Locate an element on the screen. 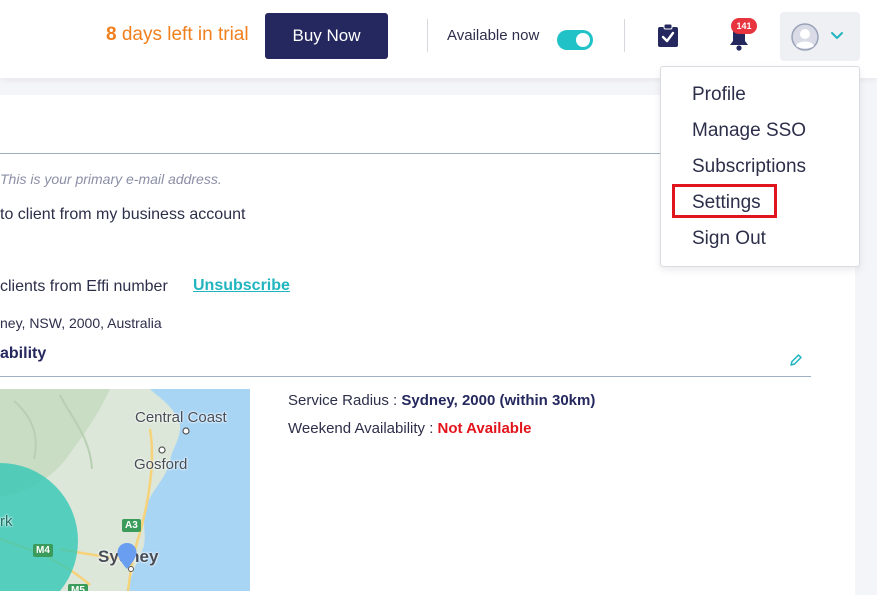 The width and height of the screenshot is (877, 595). trial-text: days left in trial is located at coordinates (185, 34).